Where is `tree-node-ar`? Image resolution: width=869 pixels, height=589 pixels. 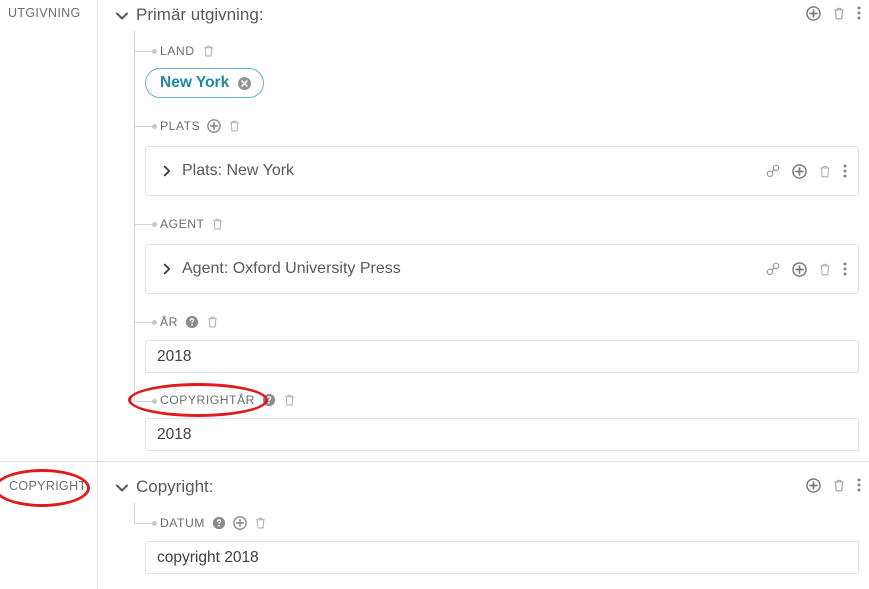 tree-node-ar is located at coordinates (154, 322).